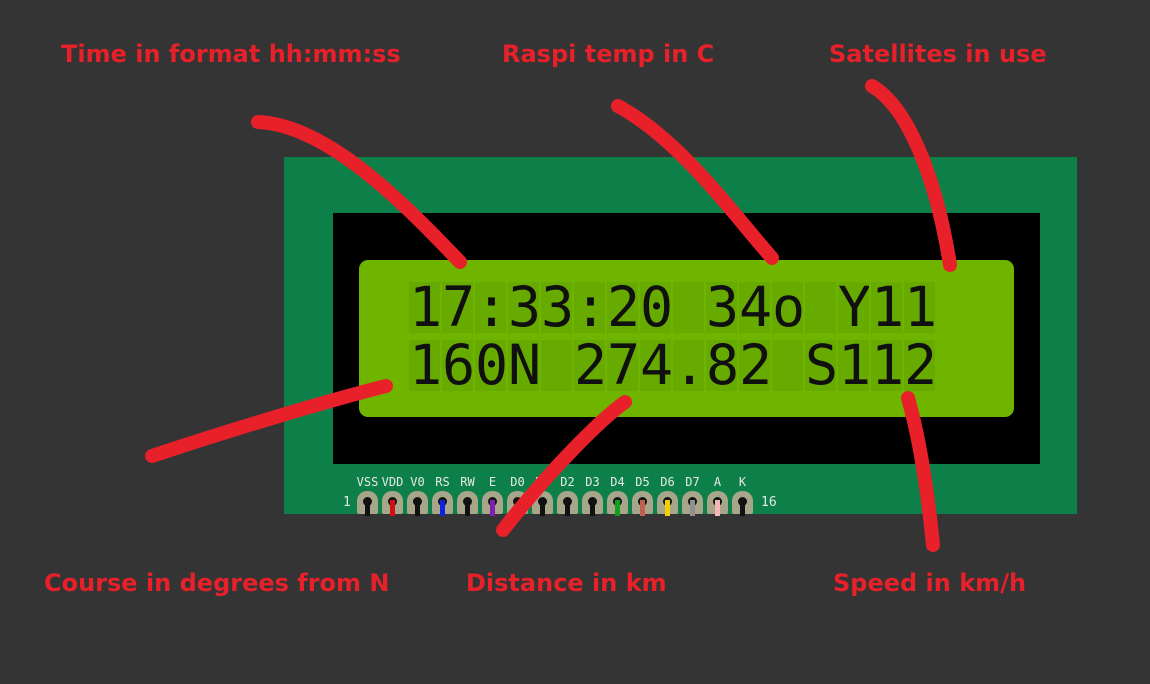 The height and width of the screenshot is (684, 1150). What do you see at coordinates (608, 54) in the screenshot?
I see `annotation-temp: Raspi temp in C` at bounding box center [608, 54].